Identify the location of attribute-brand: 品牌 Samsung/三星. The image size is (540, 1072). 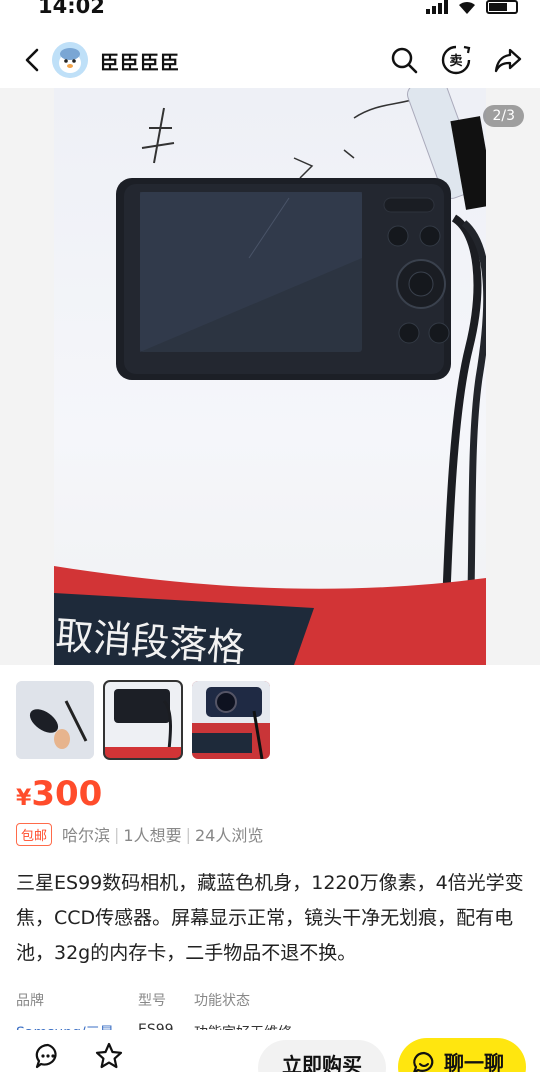
(65, 1010).